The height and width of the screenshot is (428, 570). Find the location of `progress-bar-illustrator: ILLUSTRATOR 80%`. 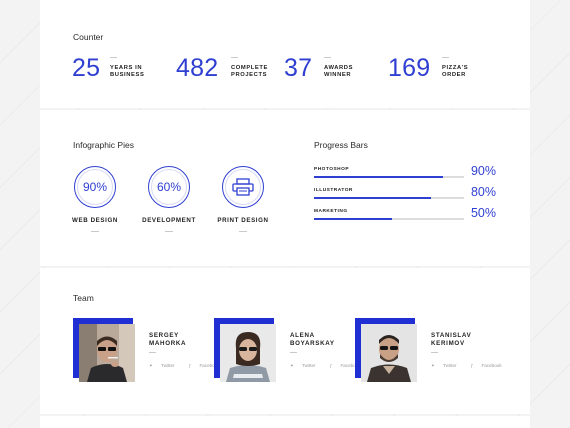

progress-bar-illustrator: ILLUSTRATOR 80% is located at coordinates (405, 193).